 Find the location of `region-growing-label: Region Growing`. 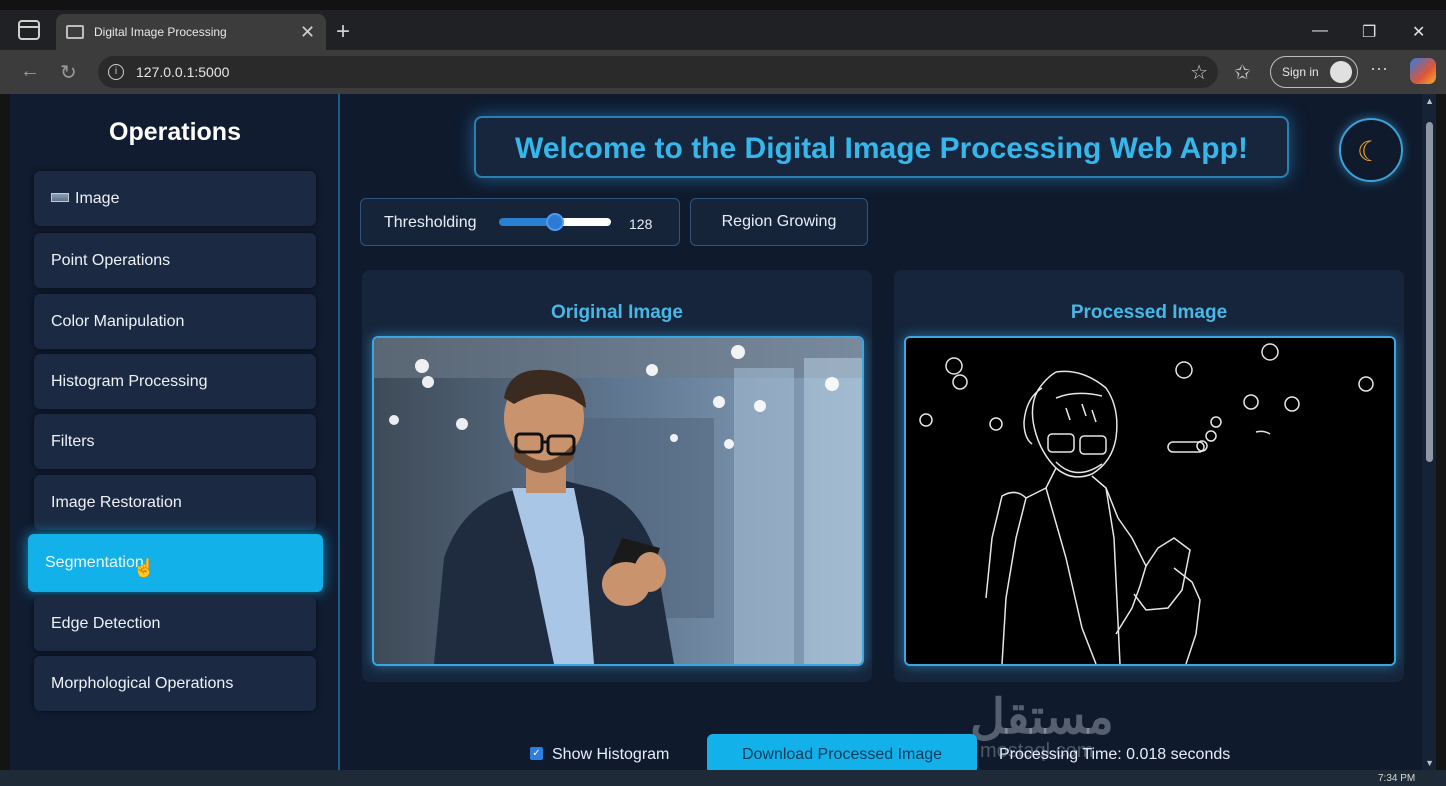

region-growing-label: Region Growing is located at coordinates (779, 221).